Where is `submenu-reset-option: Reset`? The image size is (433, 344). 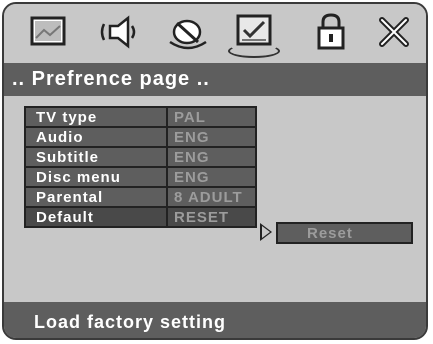 submenu-reset-option: Reset is located at coordinates (344, 233).